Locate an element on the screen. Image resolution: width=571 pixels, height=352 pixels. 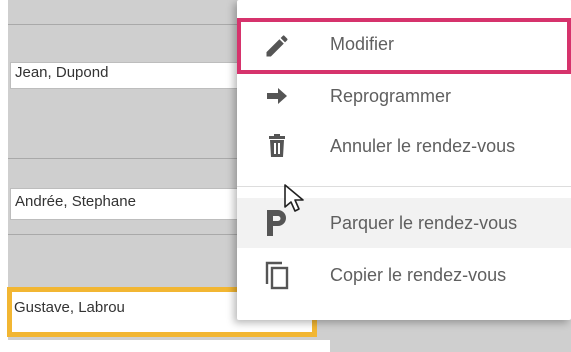
menu-item-label: Reprogrammer is located at coordinates (391, 96).